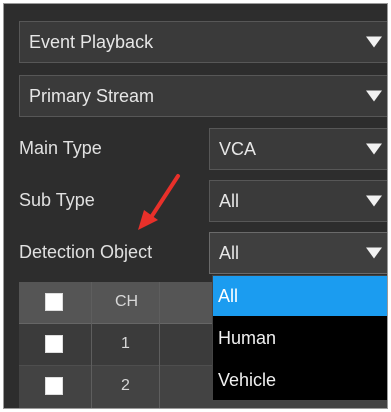 Image resolution: width=391 pixels, height=412 pixels. Describe the element at coordinates (125, 343) in the screenshot. I see `channel-number: 1` at that location.